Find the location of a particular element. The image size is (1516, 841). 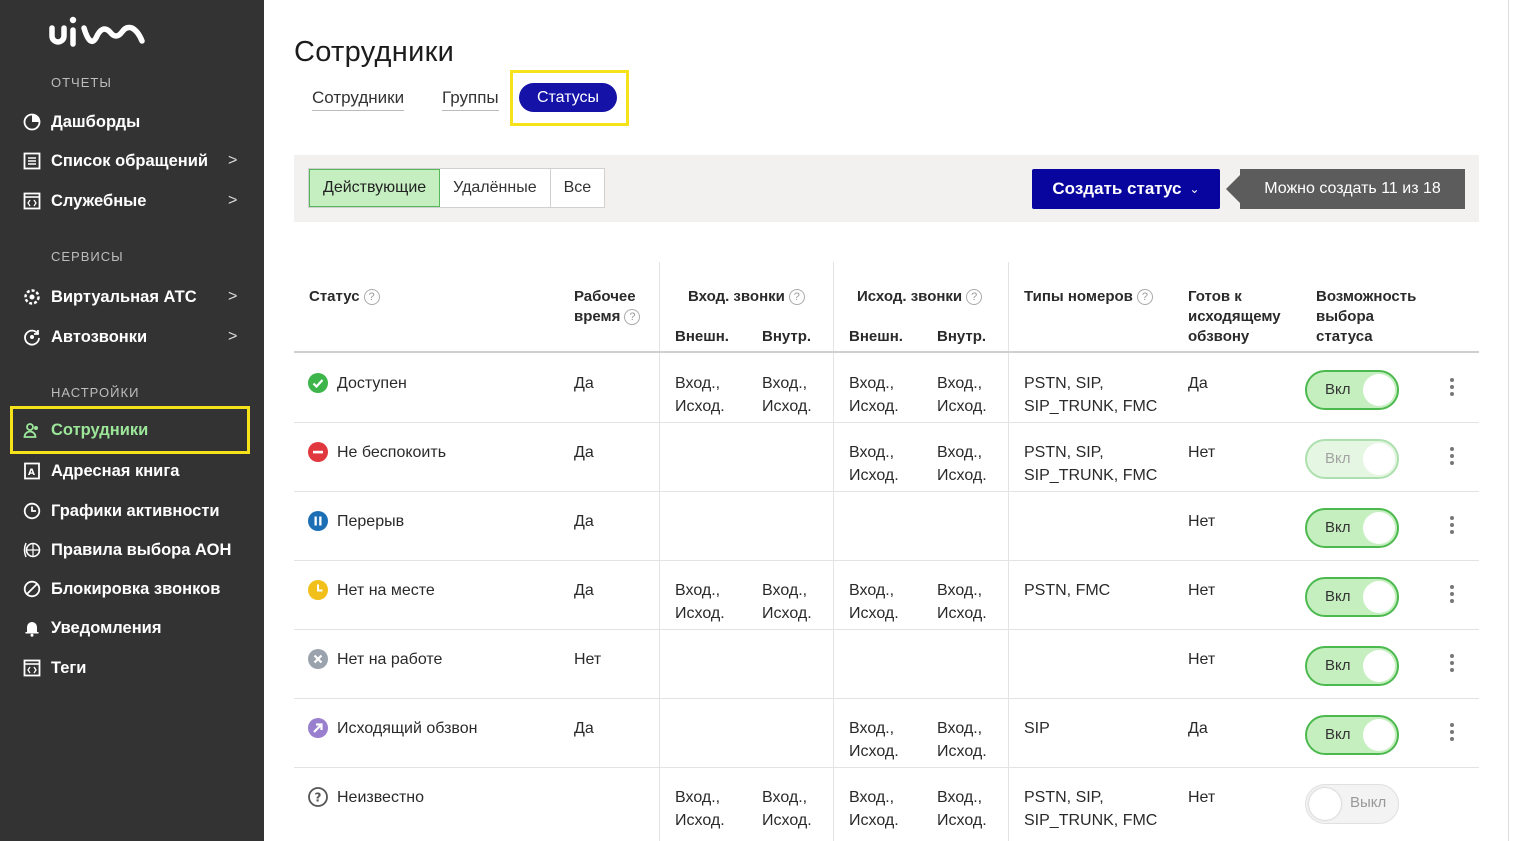

sidebar-item-notifications: Уведомления is located at coordinates (130, 628).